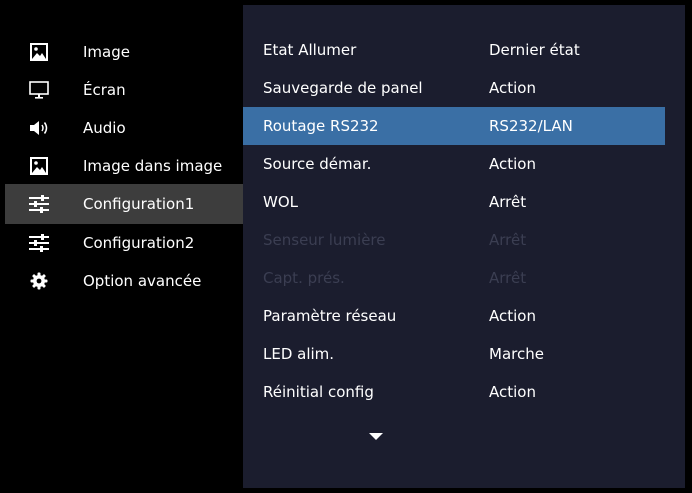  Describe the element at coordinates (280, 202) in the screenshot. I see `setting-label: WOL` at that location.